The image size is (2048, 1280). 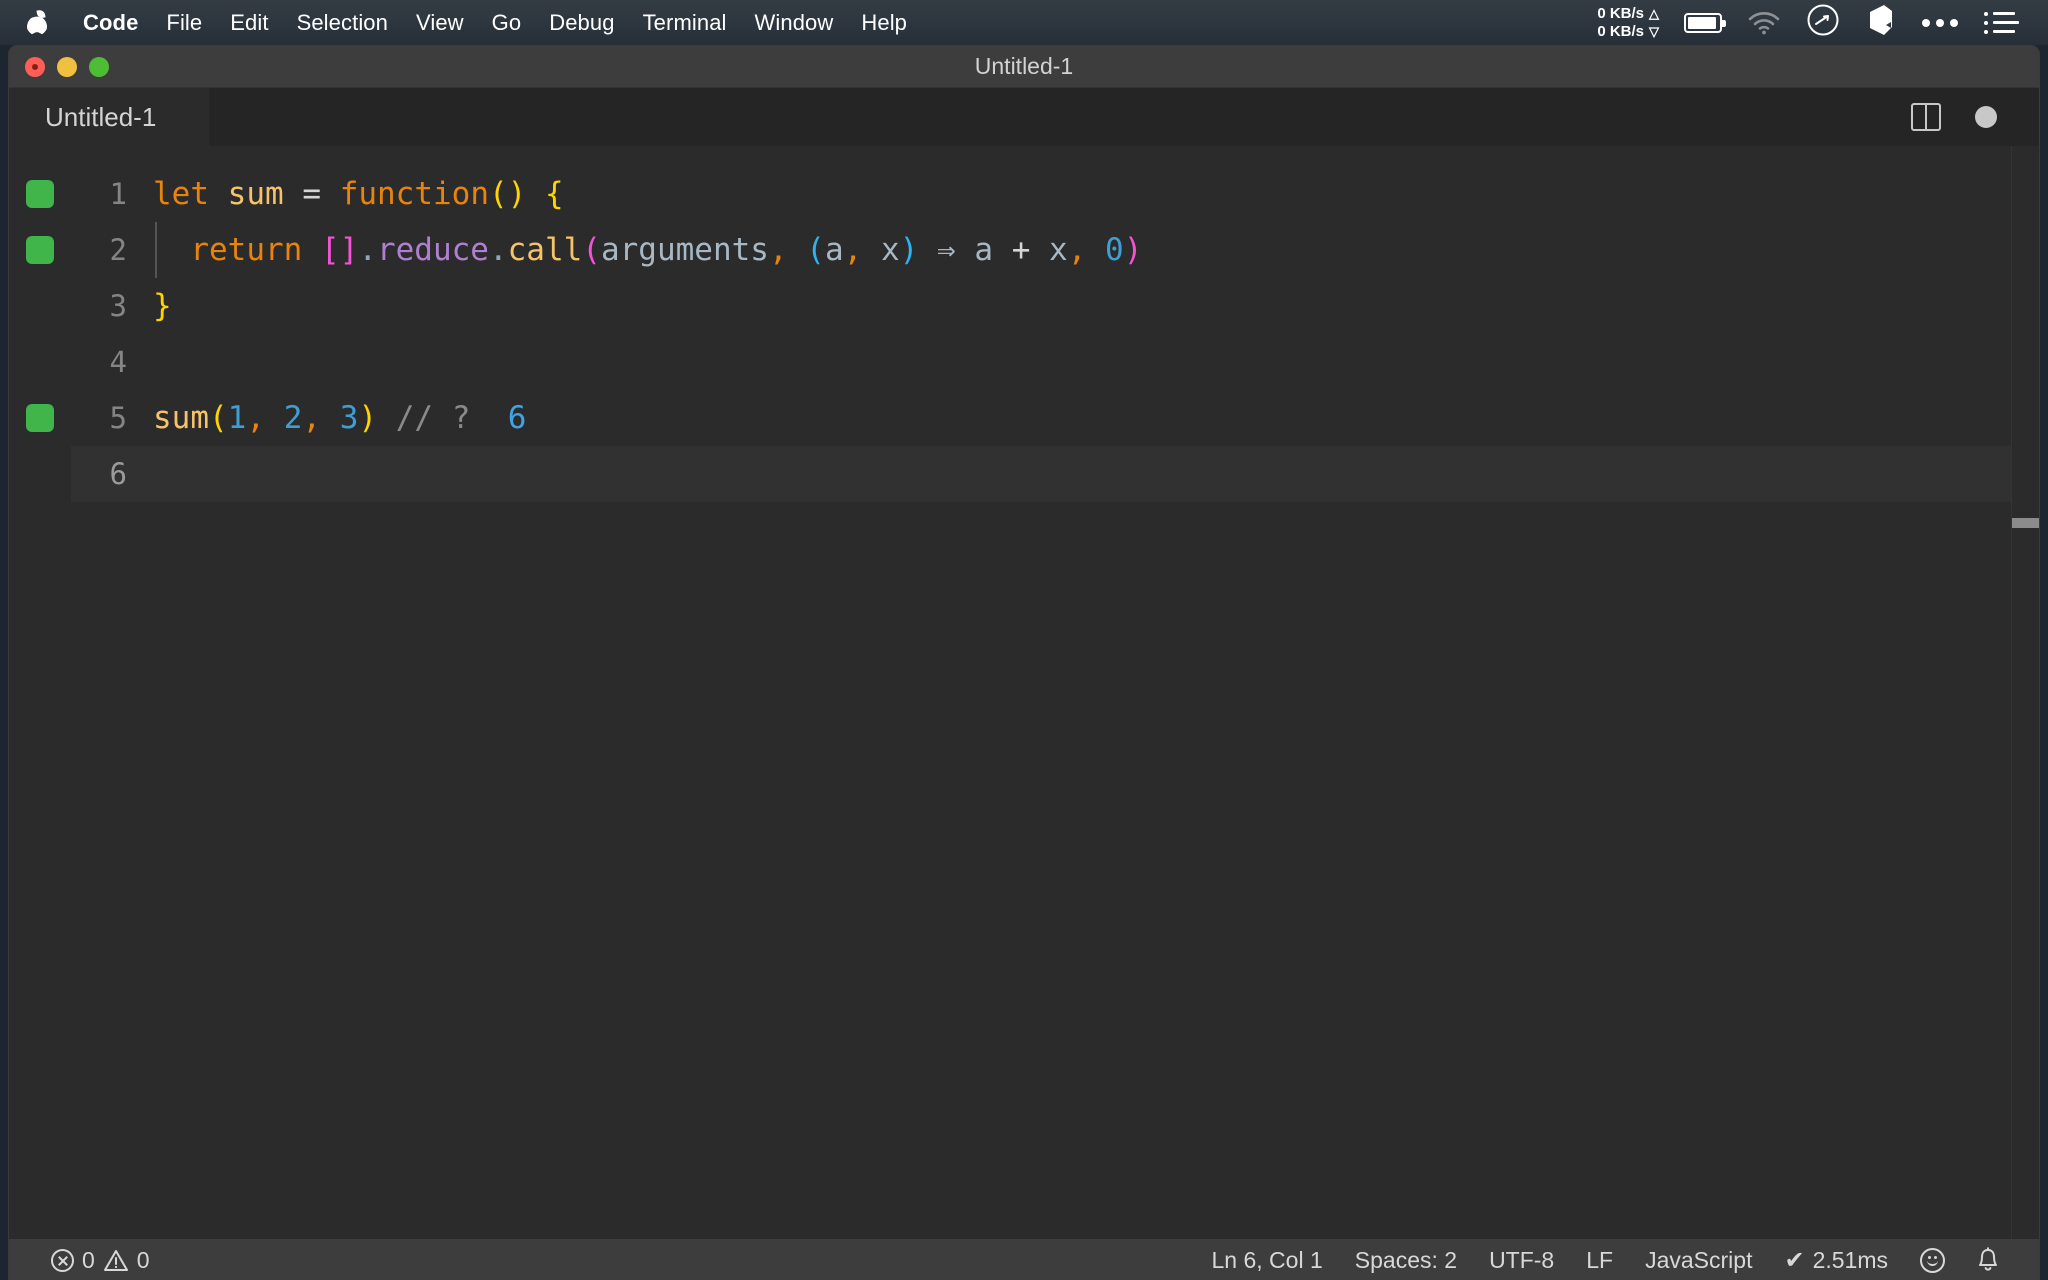 What do you see at coordinates (834, 250) in the screenshot?
I see `code-token: a` at bounding box center [834, 250].